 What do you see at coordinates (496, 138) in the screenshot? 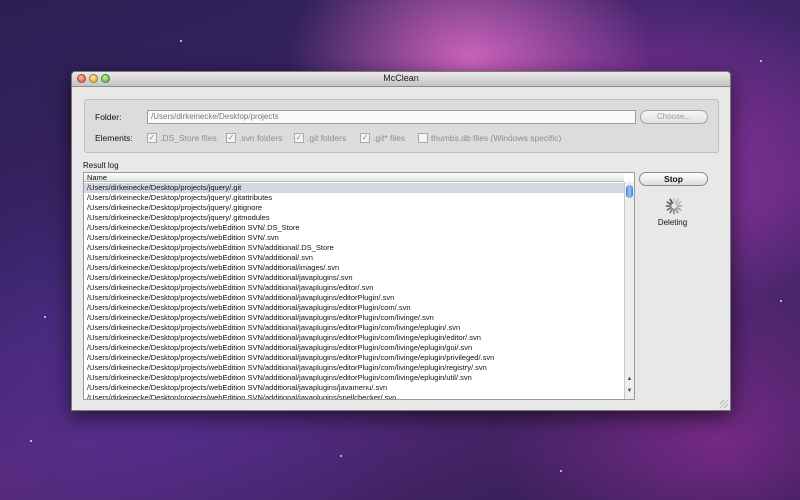
I see `checkbox-label: thumbs.db files (Windows specific)` at bounding box center [496, 138].